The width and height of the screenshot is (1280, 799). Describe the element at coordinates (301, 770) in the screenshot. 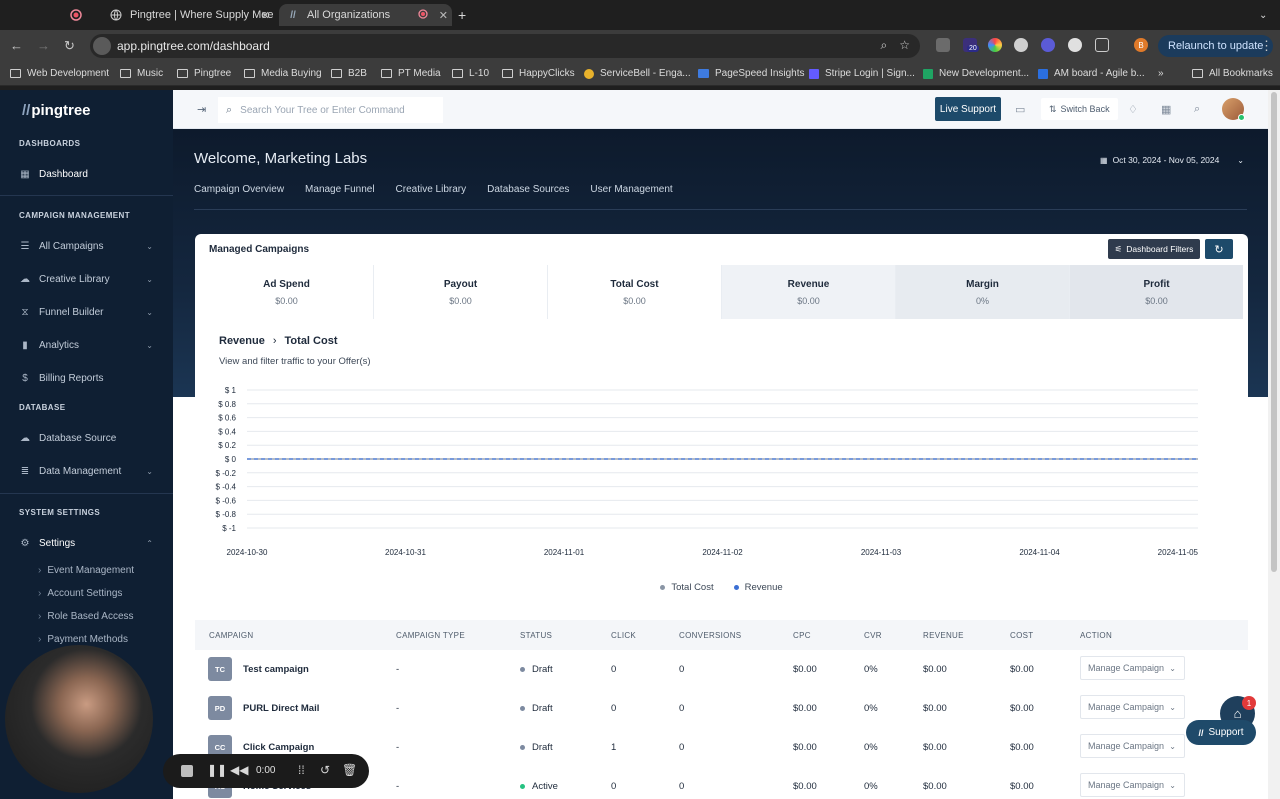

I see `drag-handle-icon: ⁞⁞` at that location.